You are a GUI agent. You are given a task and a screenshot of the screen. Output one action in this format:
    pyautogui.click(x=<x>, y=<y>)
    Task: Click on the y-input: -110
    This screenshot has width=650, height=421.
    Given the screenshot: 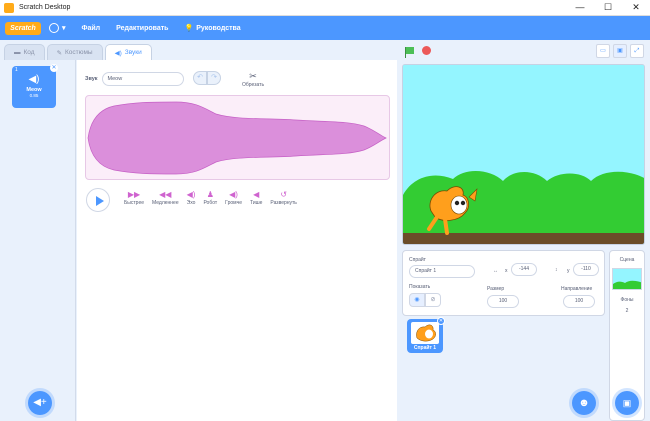 What is the action you would take?
    pyautogui.click(x=586, y=269)
    